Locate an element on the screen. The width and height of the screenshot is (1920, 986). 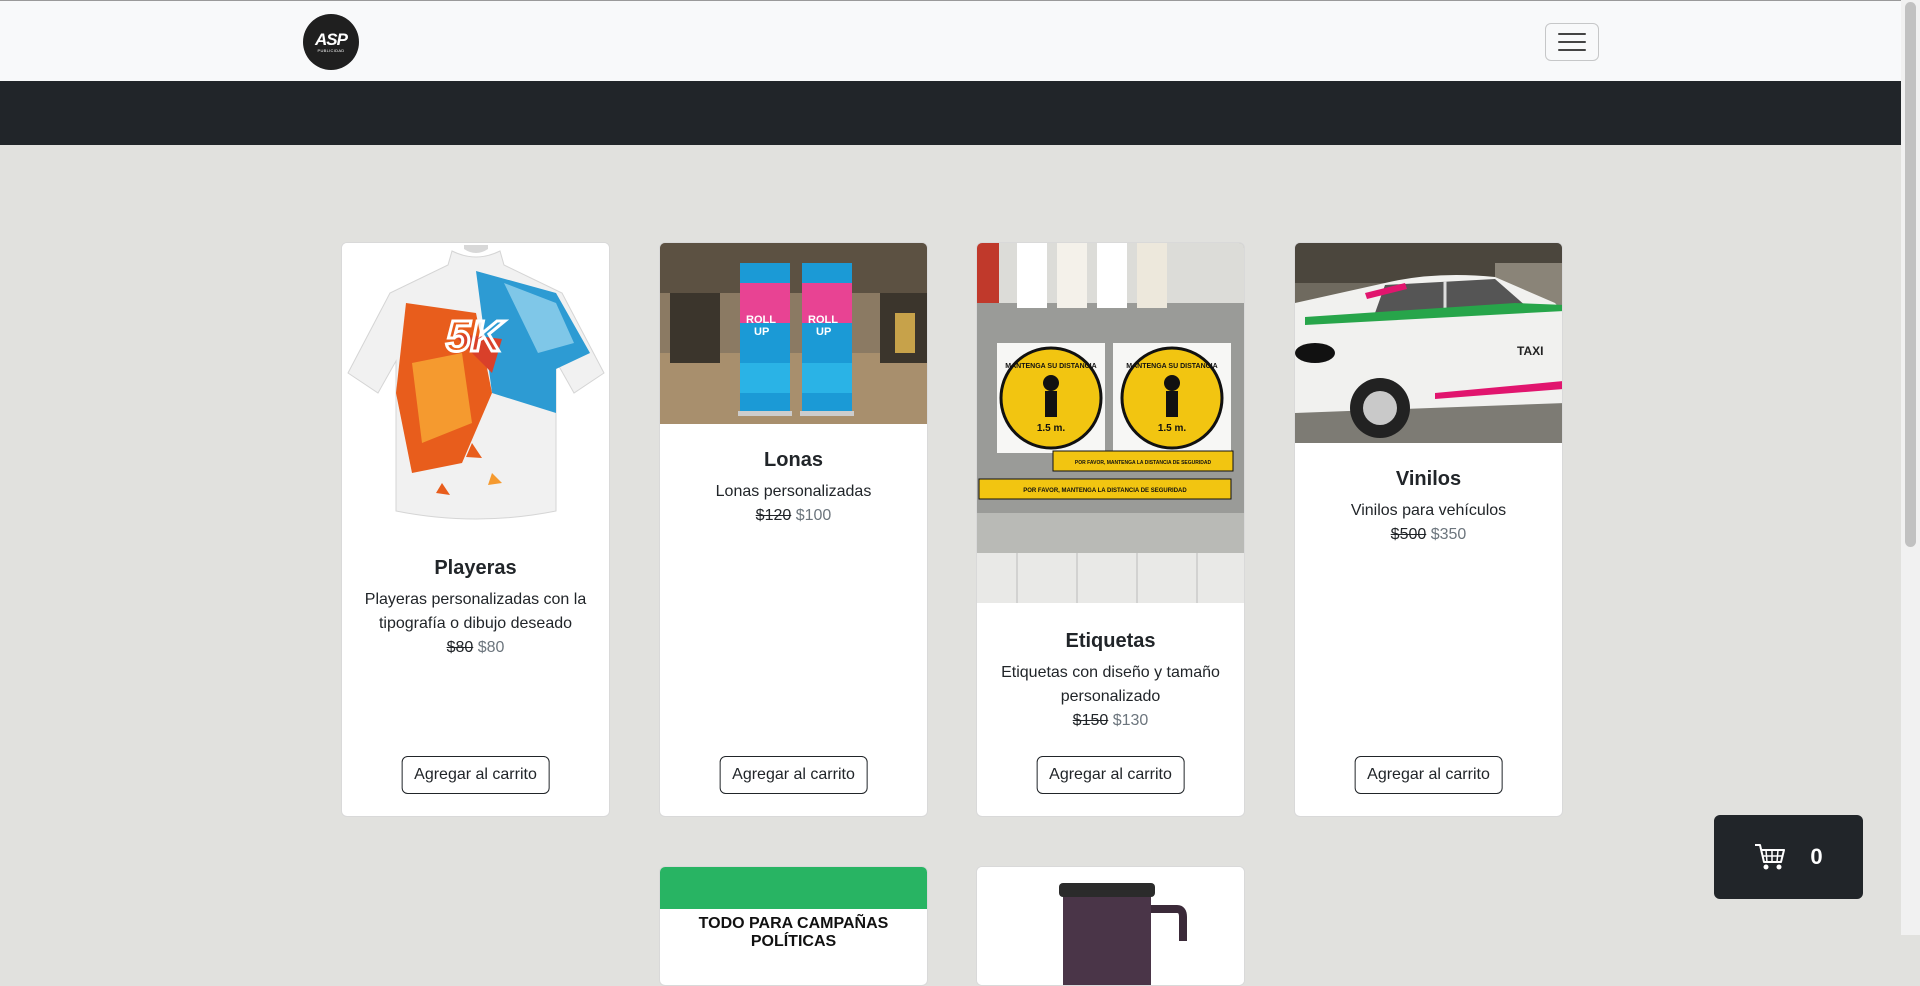
card-title: Playeras is located at coordinates (475, 568).